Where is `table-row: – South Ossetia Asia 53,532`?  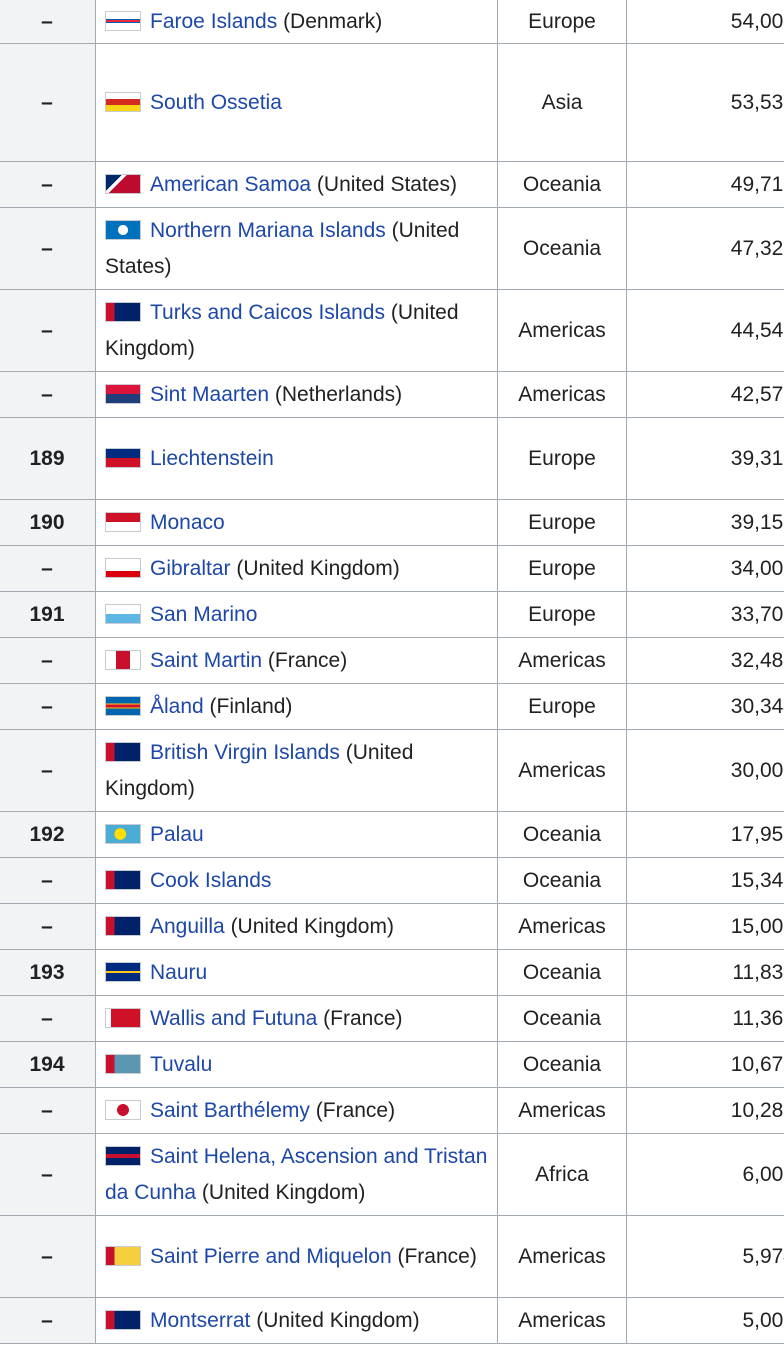
table-row: – South Ossetia Asia 53,532 is located at coordinates (392, 102).